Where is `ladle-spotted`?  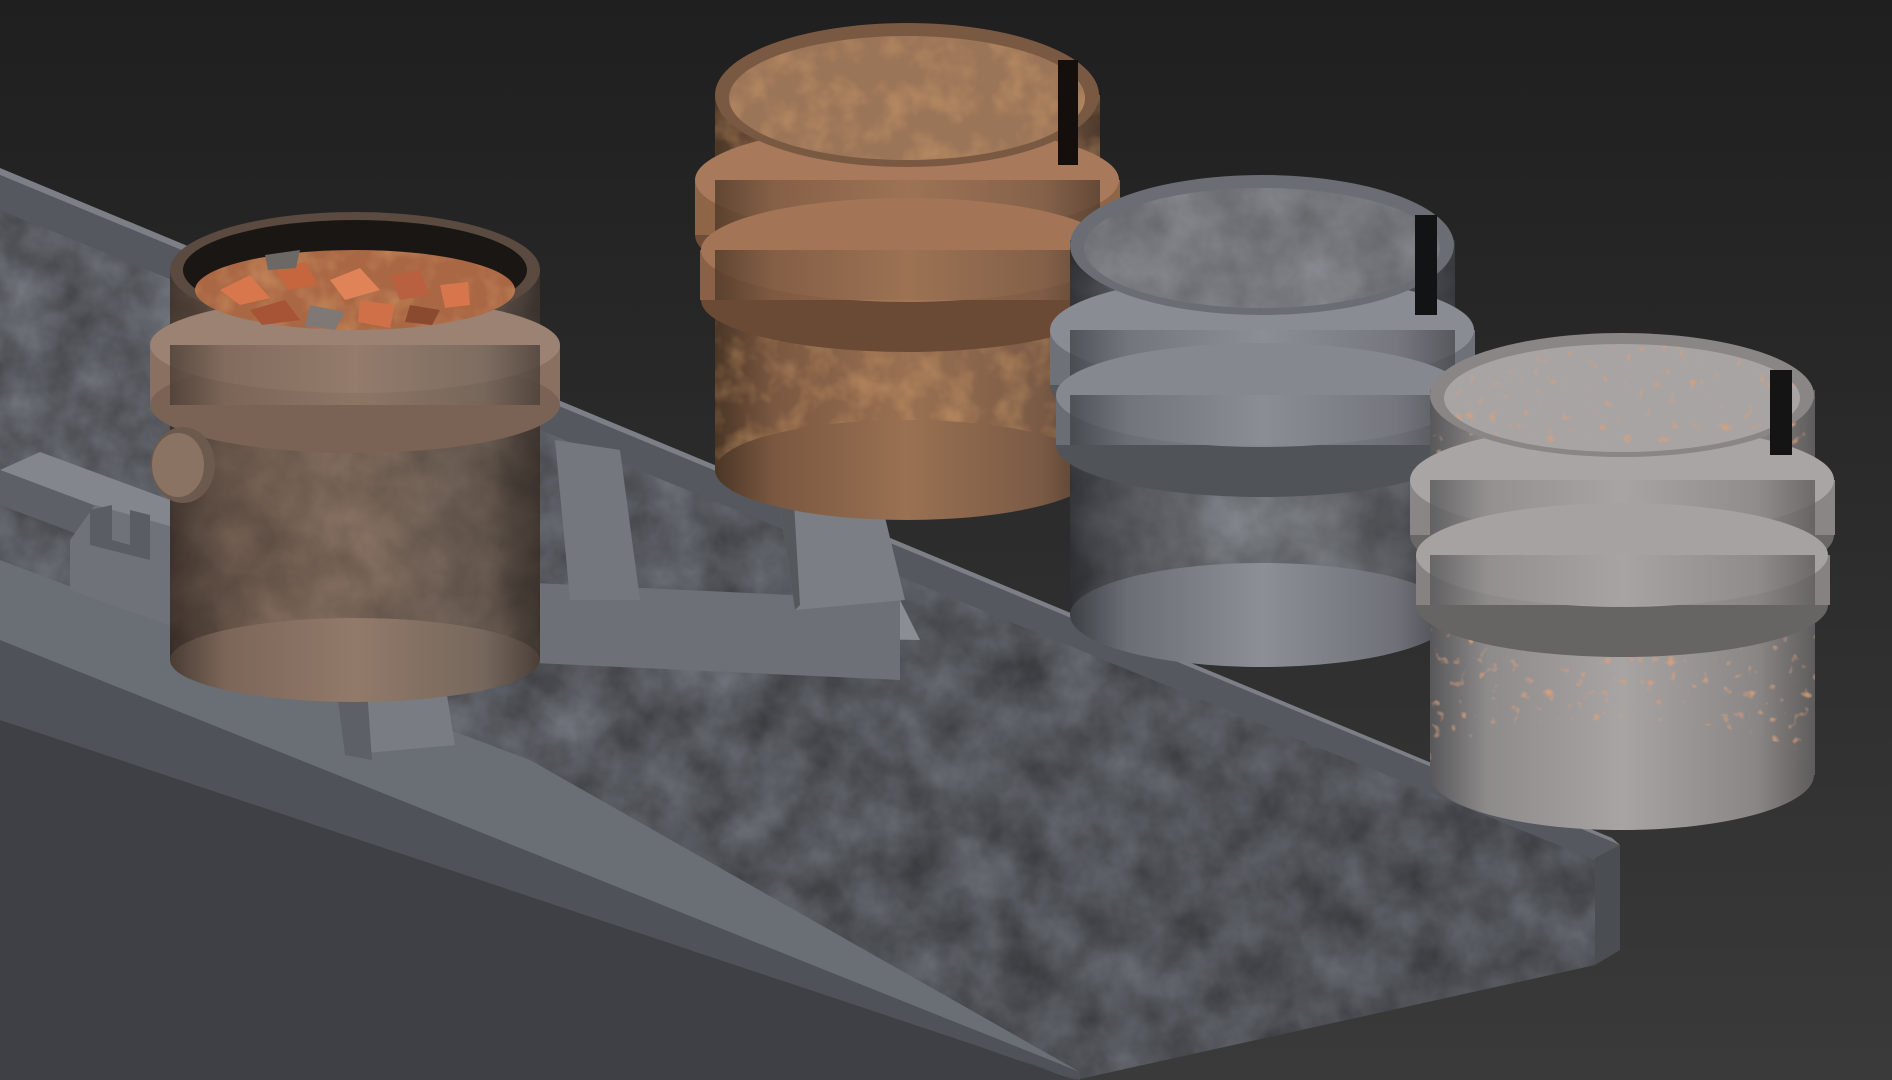
ladle-spotted is located at coordinates (1622, 581).